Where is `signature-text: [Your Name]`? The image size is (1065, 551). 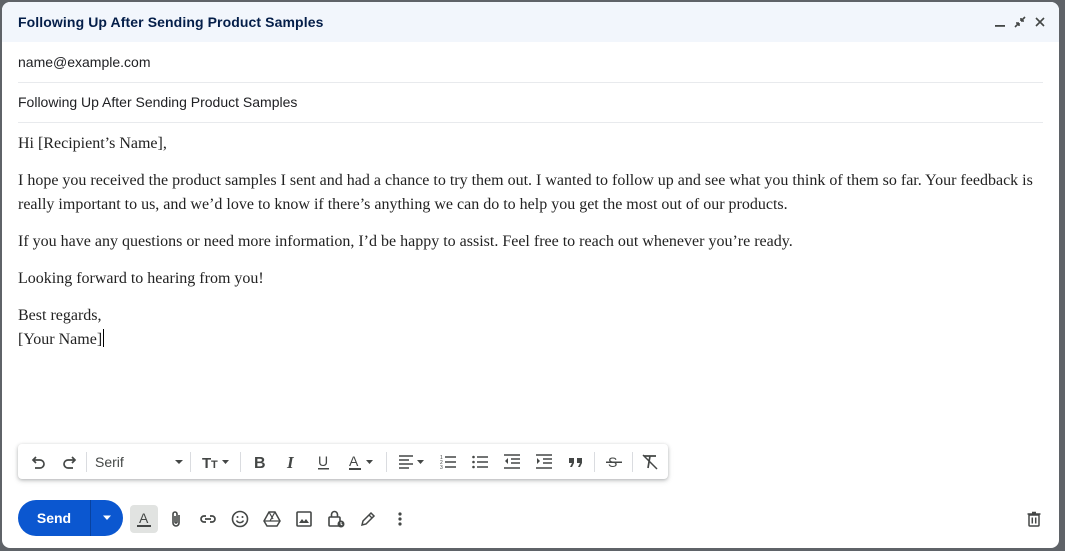
signature-text: [Your Name] is located at coordinates (60, 339).